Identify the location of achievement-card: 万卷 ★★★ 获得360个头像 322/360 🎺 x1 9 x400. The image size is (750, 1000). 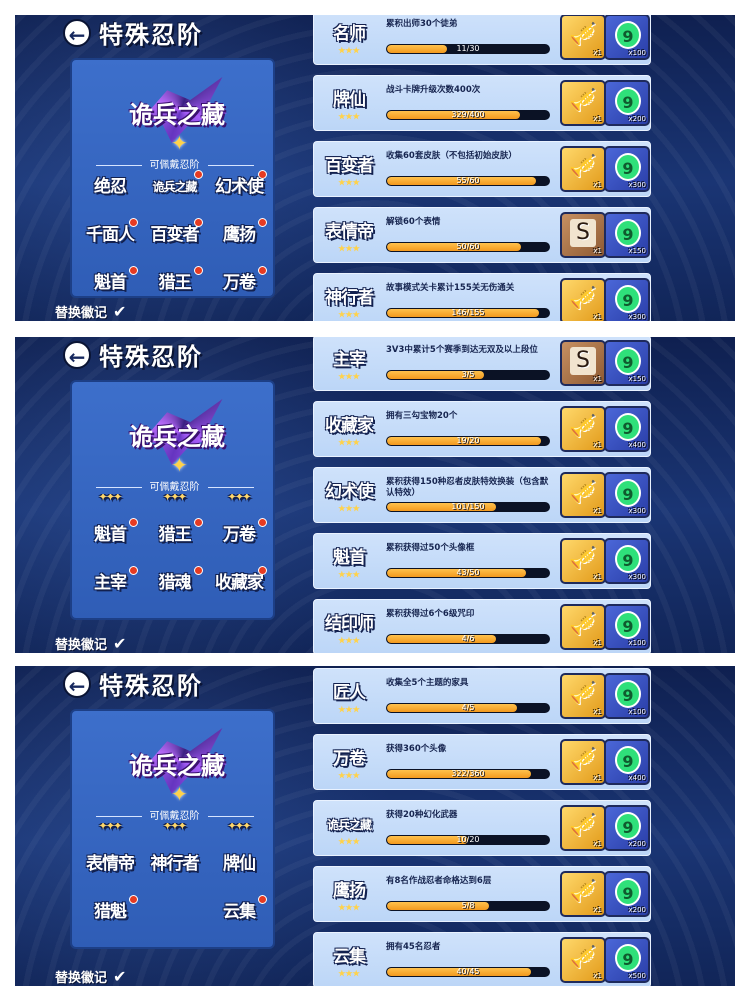
(482, 762).